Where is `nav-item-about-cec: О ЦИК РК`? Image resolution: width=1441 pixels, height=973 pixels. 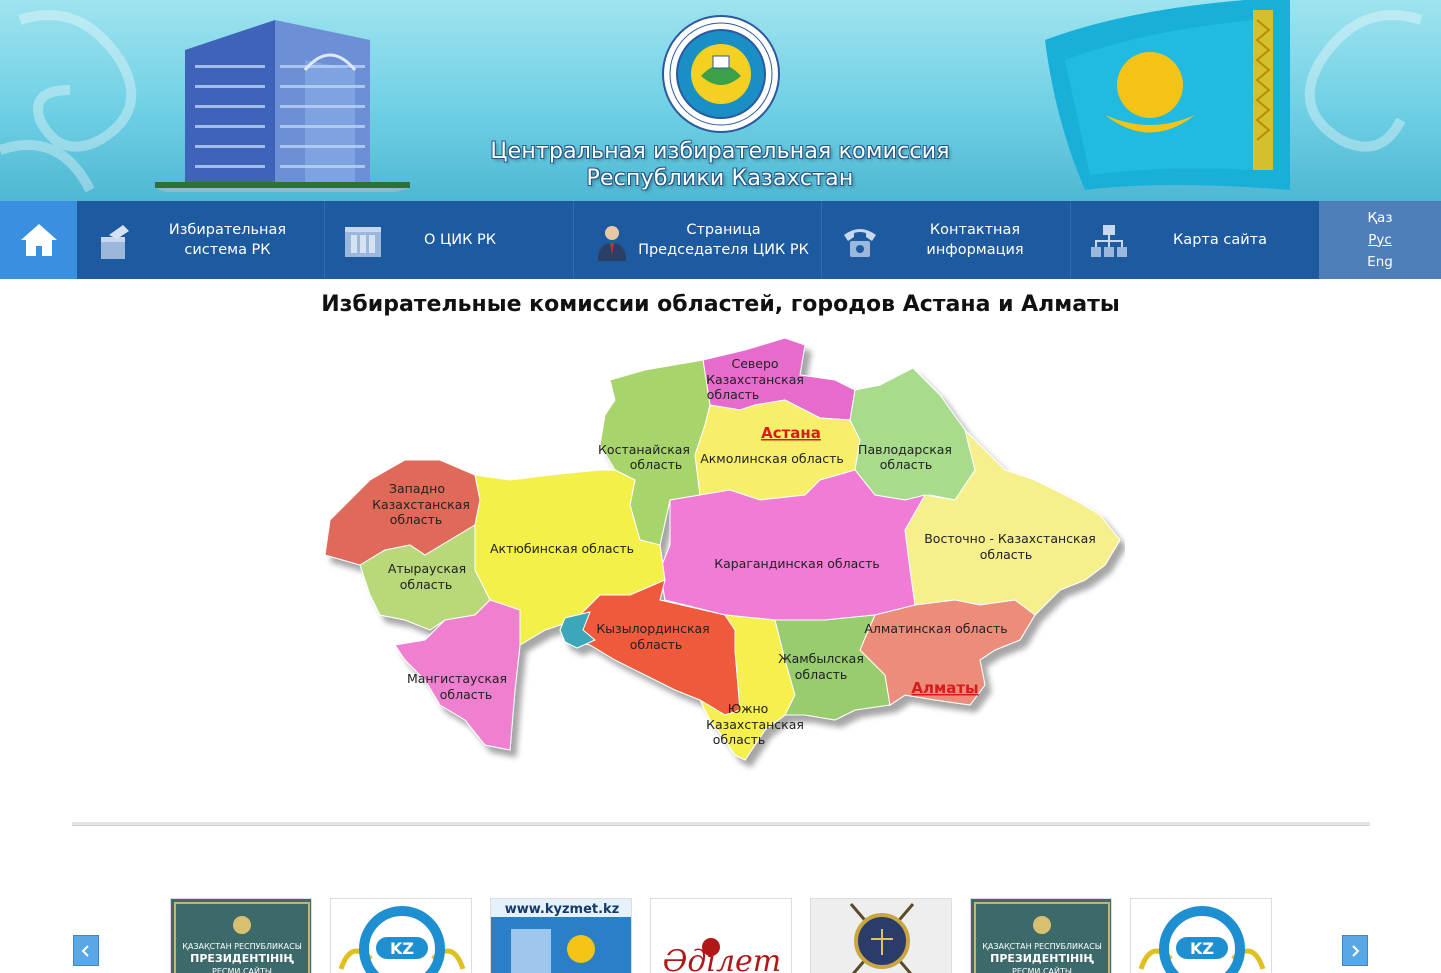
nav-item-about-cec: О ЦИК РК is located at coordinates (449, 240).